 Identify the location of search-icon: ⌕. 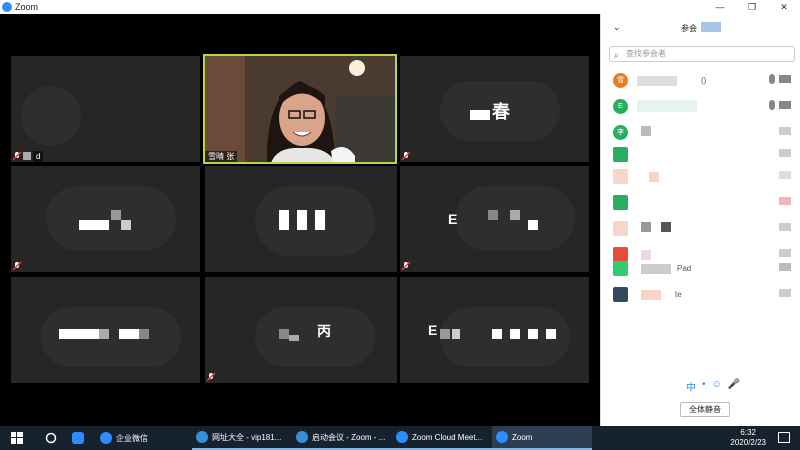
(616, 55).